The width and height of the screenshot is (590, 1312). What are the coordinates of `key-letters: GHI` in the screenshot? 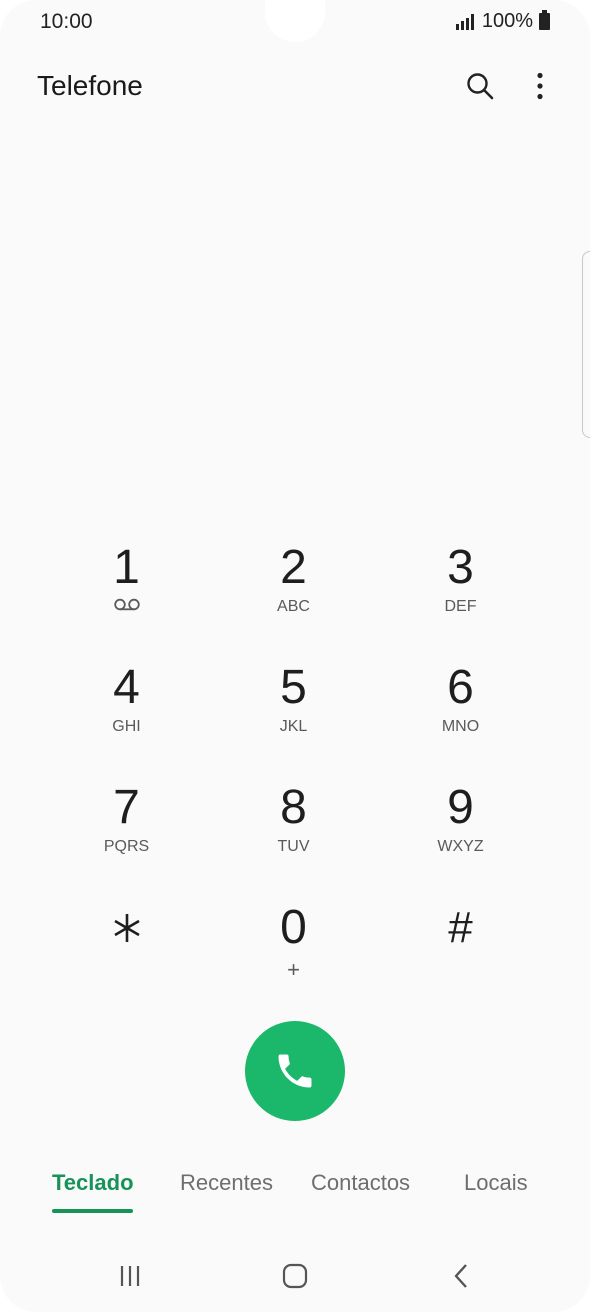 It's located at (126, 726).